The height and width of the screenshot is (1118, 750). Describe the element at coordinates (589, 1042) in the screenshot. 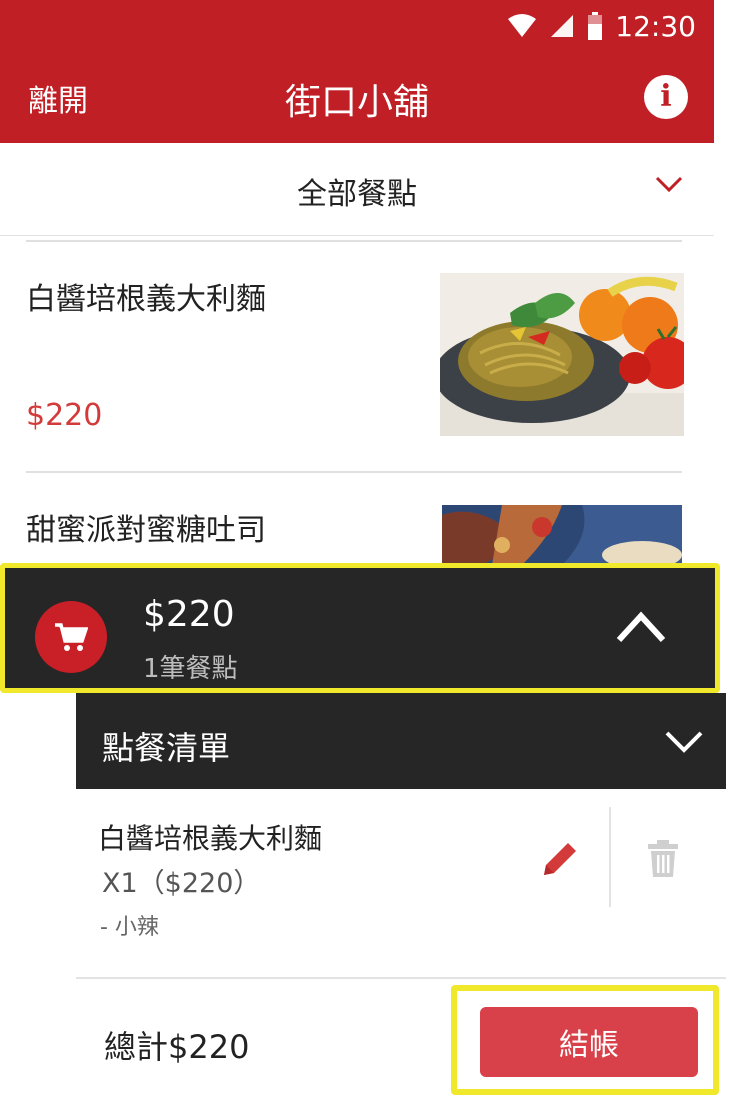

I see `checkout-button: 結帳` at that location.